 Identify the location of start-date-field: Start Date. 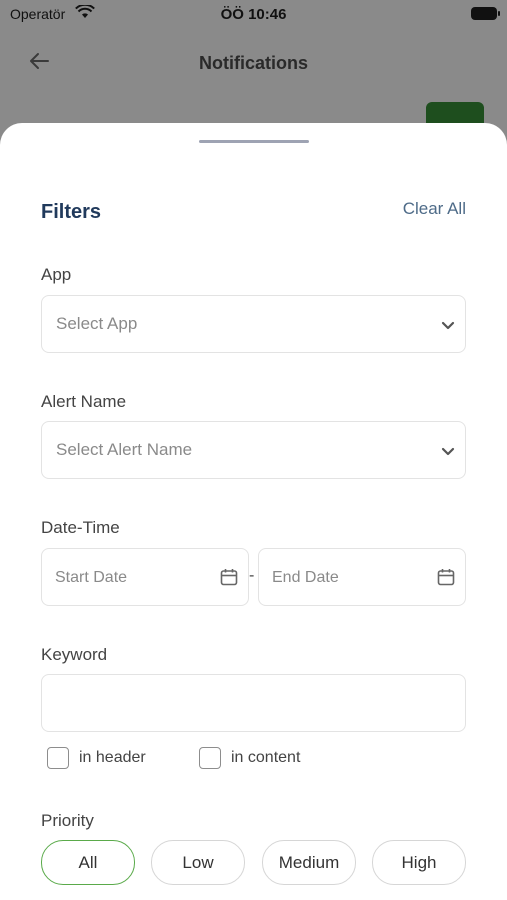
(145, 577).